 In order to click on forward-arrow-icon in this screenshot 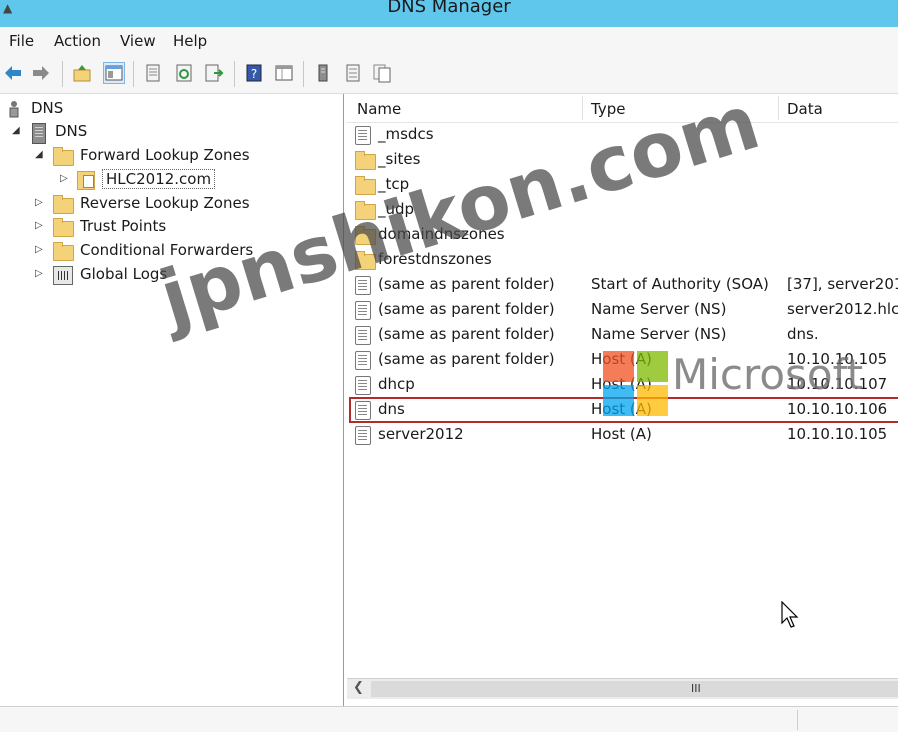, I will do `click(41, 73)`.